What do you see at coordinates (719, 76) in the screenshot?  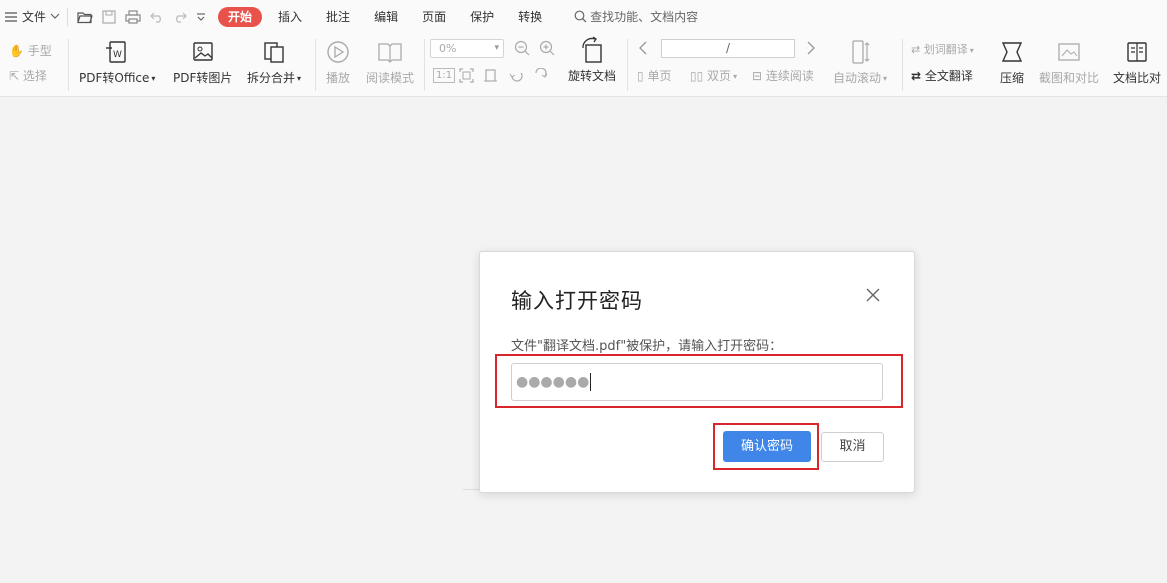 I see `double-page-label: 双页` at bounding box center [719, 76].